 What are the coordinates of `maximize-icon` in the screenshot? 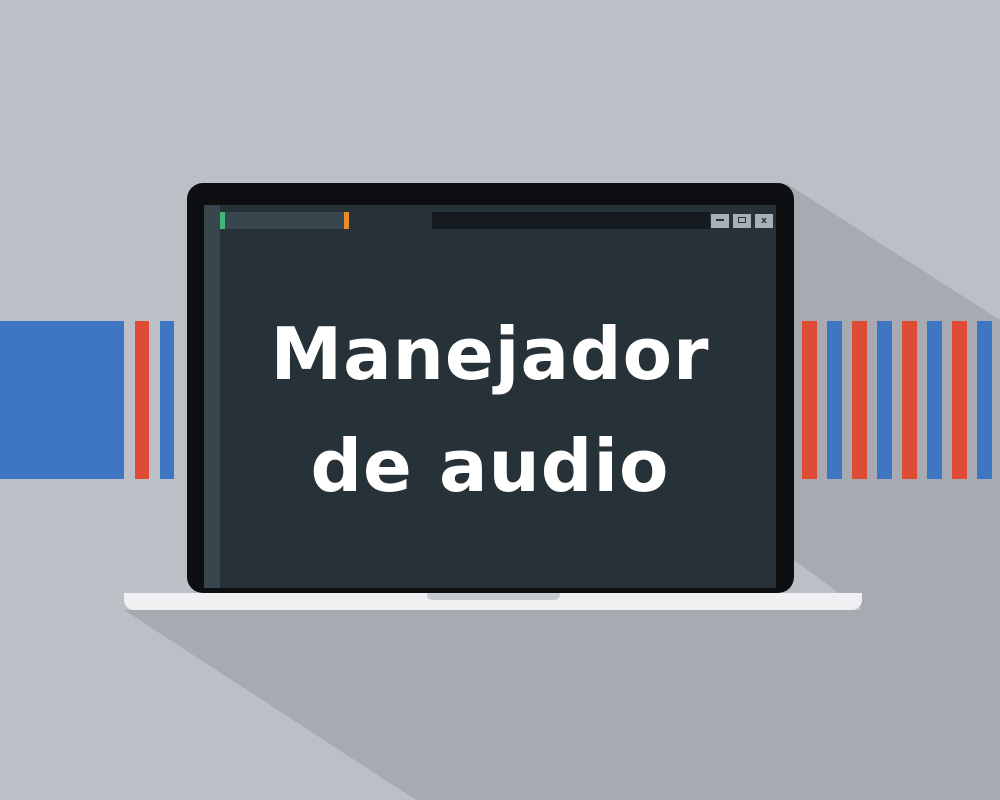 It's located at (742, 219).